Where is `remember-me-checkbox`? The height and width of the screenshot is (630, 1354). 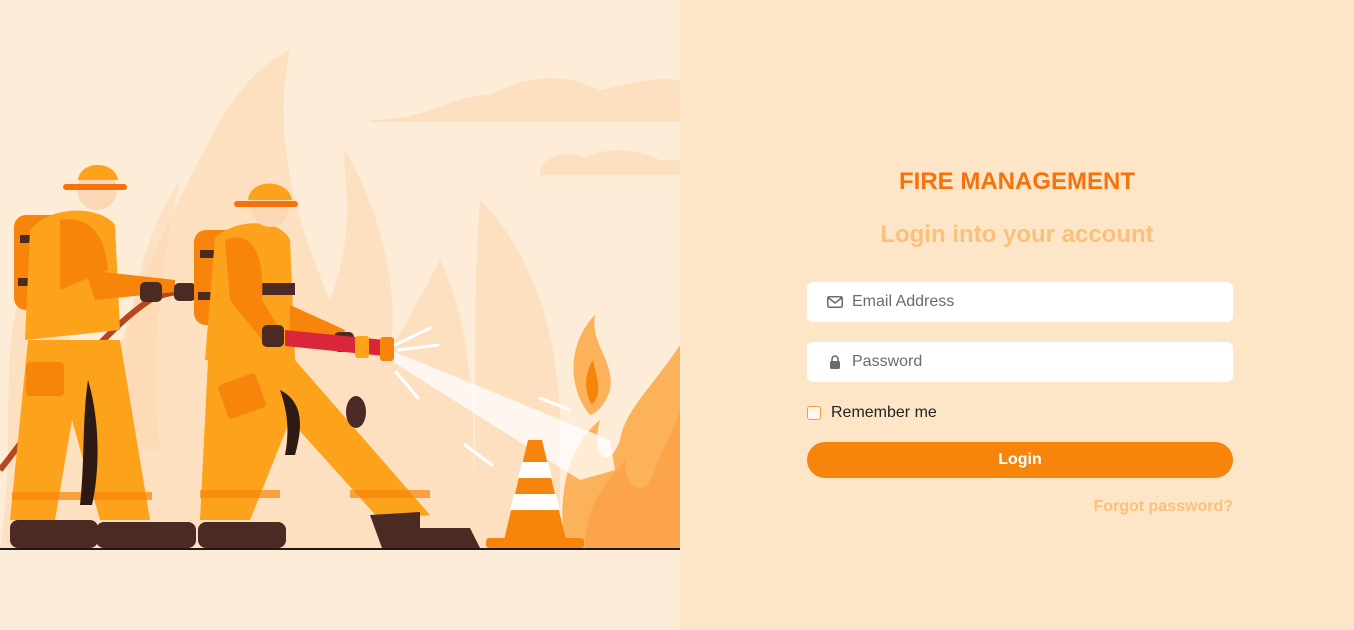 remember-me-checkbox is located at coordinates (814, 413).